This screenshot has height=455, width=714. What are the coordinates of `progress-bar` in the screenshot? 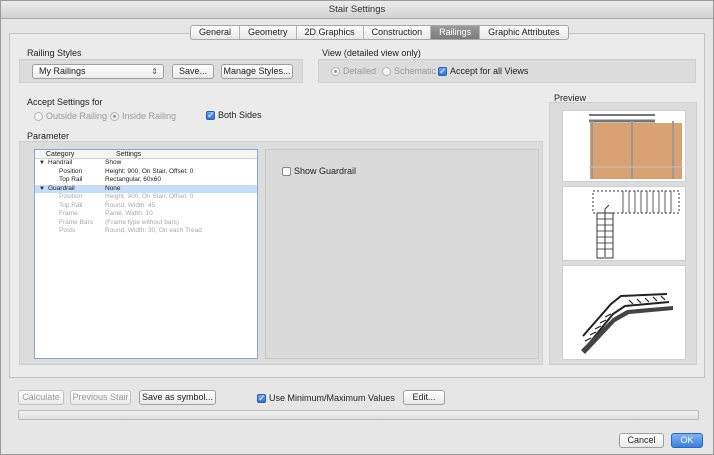 It's located at (358, 415).